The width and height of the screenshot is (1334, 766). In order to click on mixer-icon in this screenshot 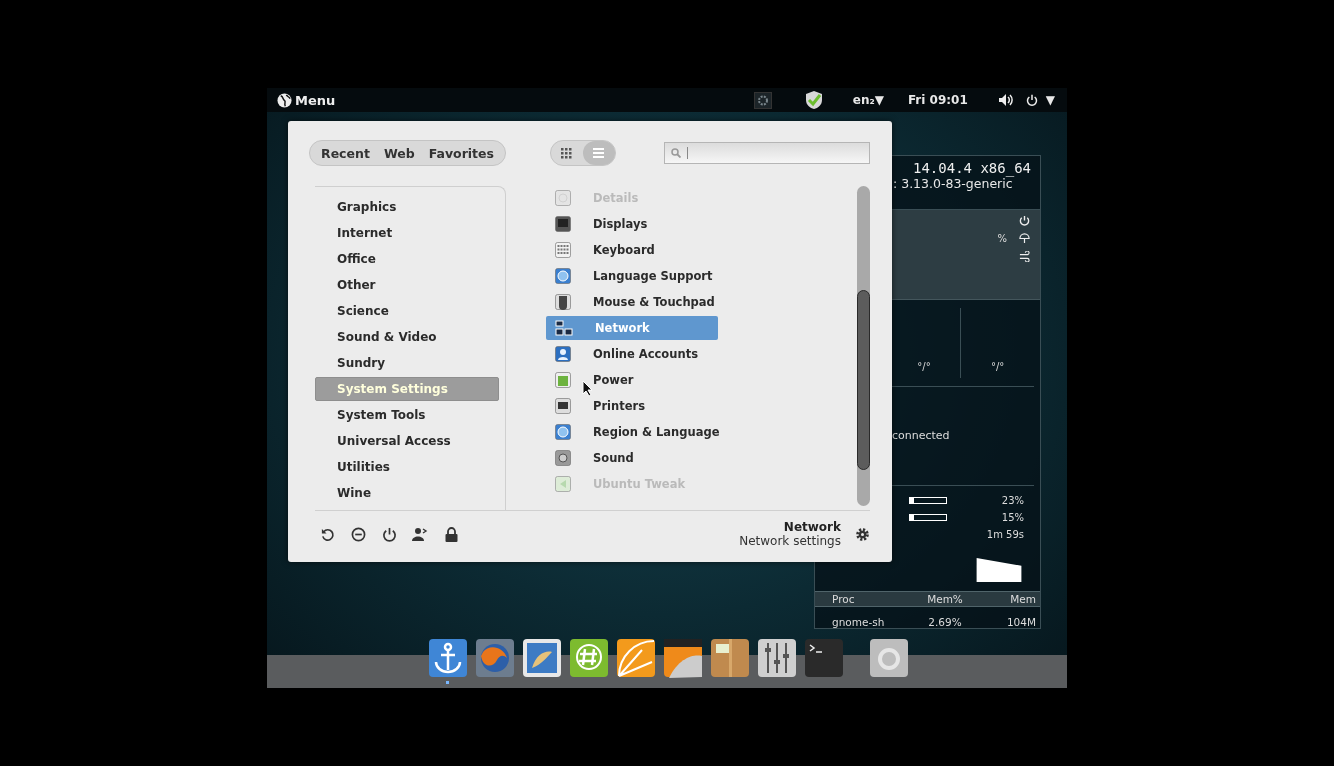, I will do `click(776, 658)`.